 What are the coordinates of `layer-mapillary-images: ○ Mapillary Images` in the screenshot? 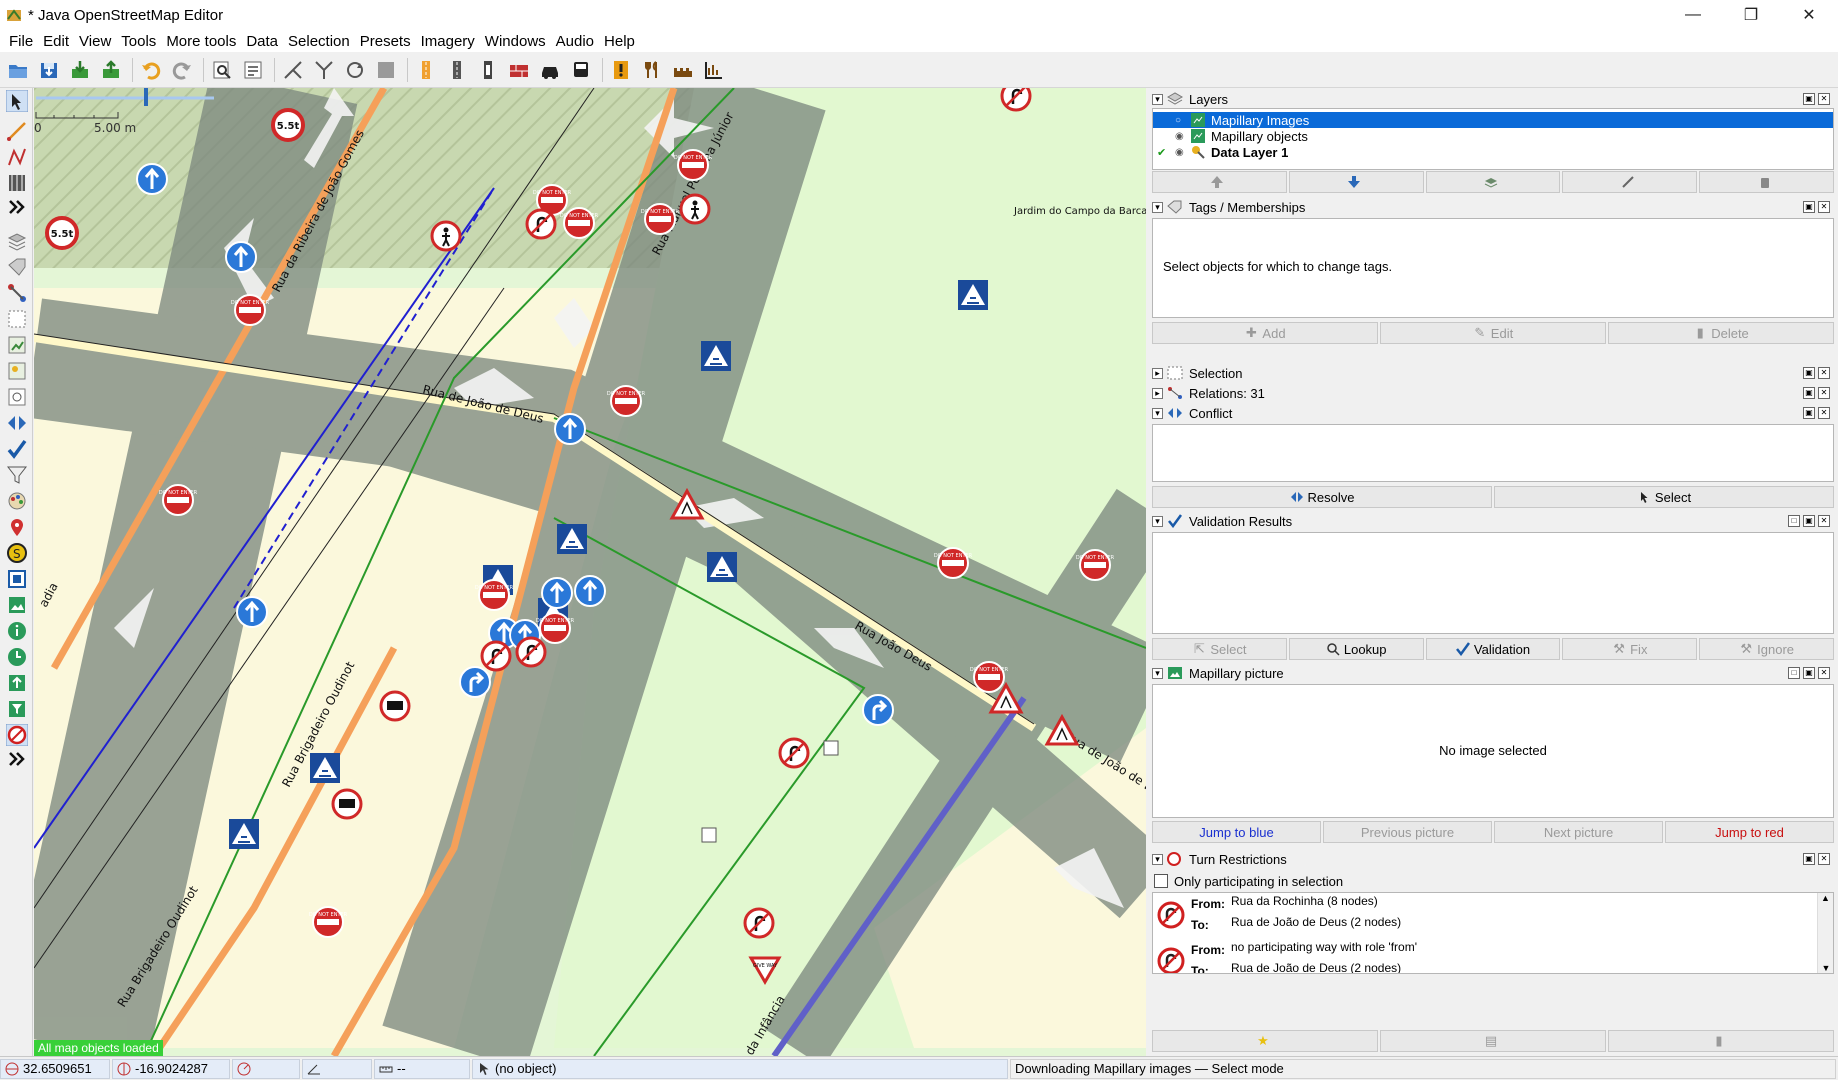 It's located at (1493, 120).